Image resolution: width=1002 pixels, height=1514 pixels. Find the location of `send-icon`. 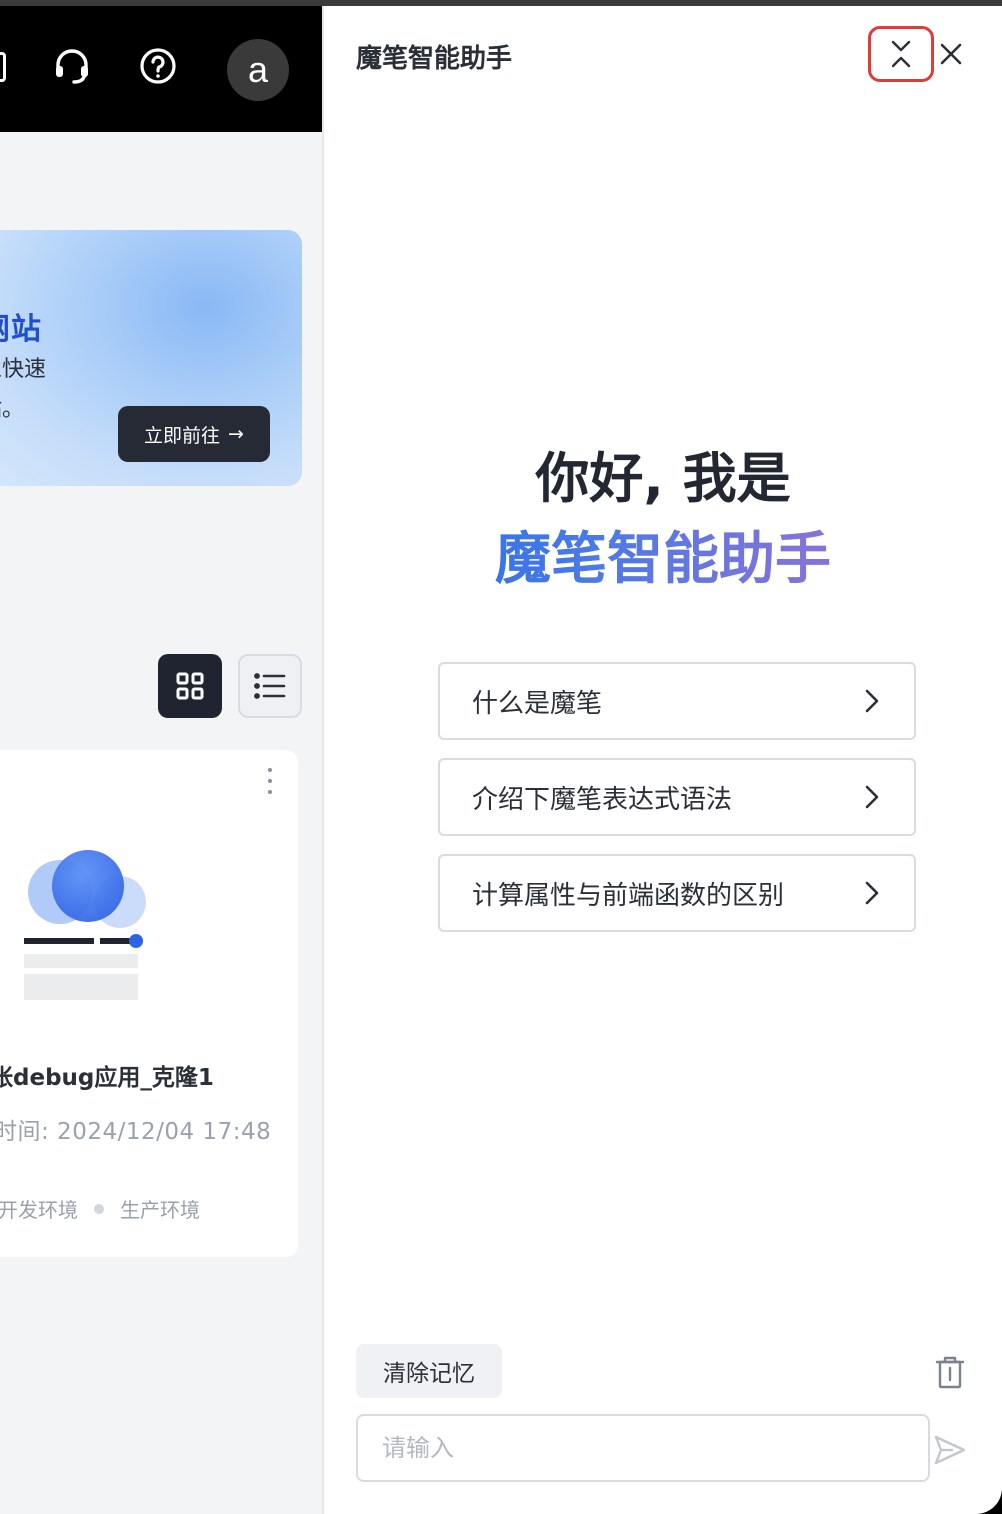

send-icon is located at coordinates (950, 1450).